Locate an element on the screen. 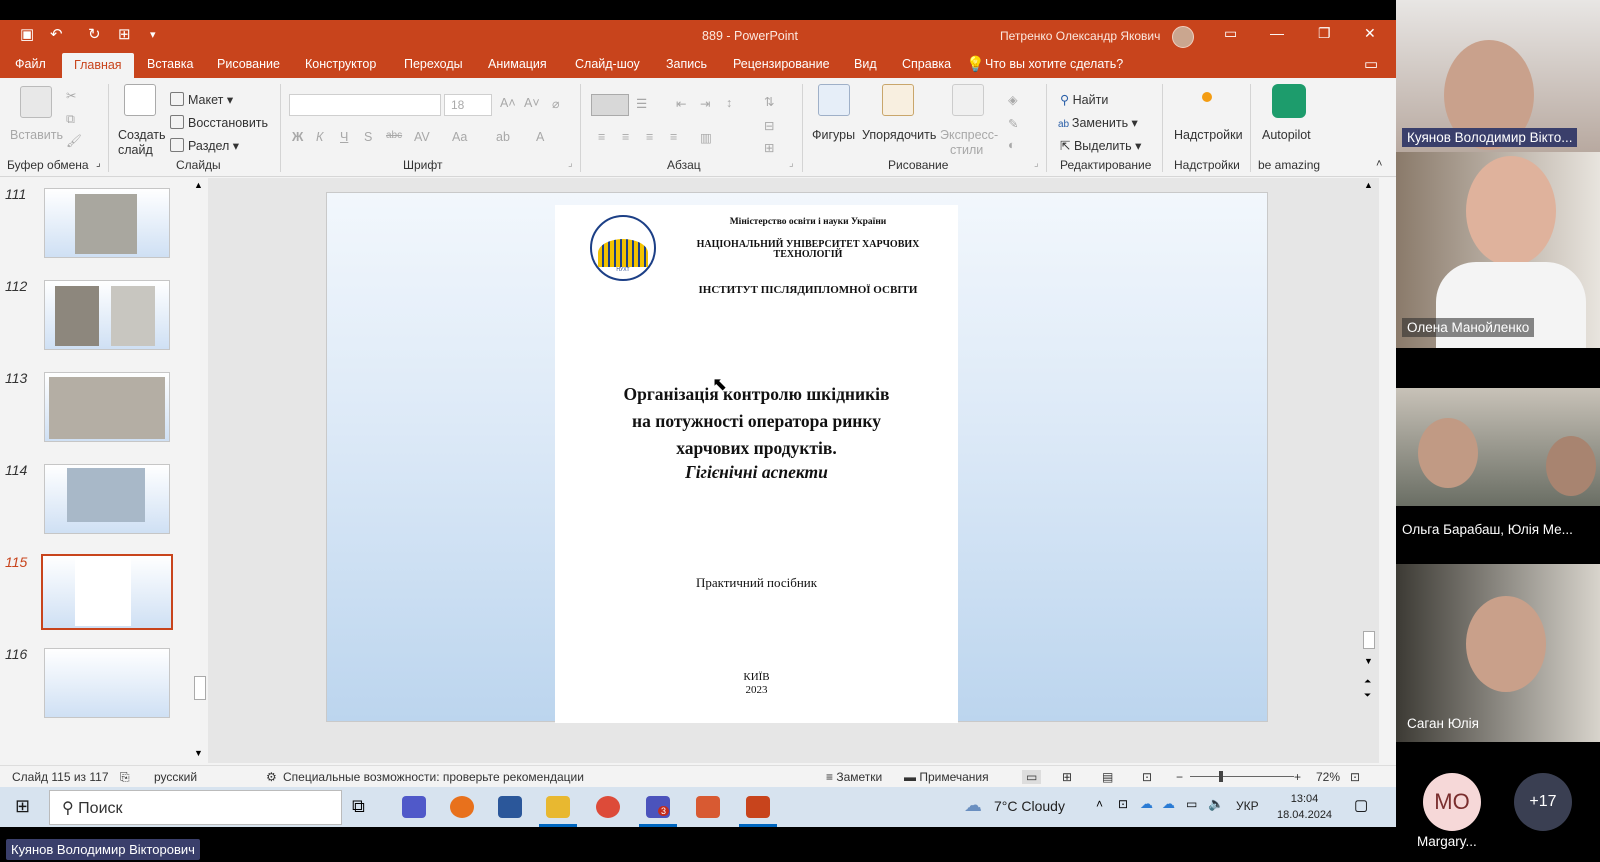  comments-icon: ▭ is located at coordinates (1371, 64).